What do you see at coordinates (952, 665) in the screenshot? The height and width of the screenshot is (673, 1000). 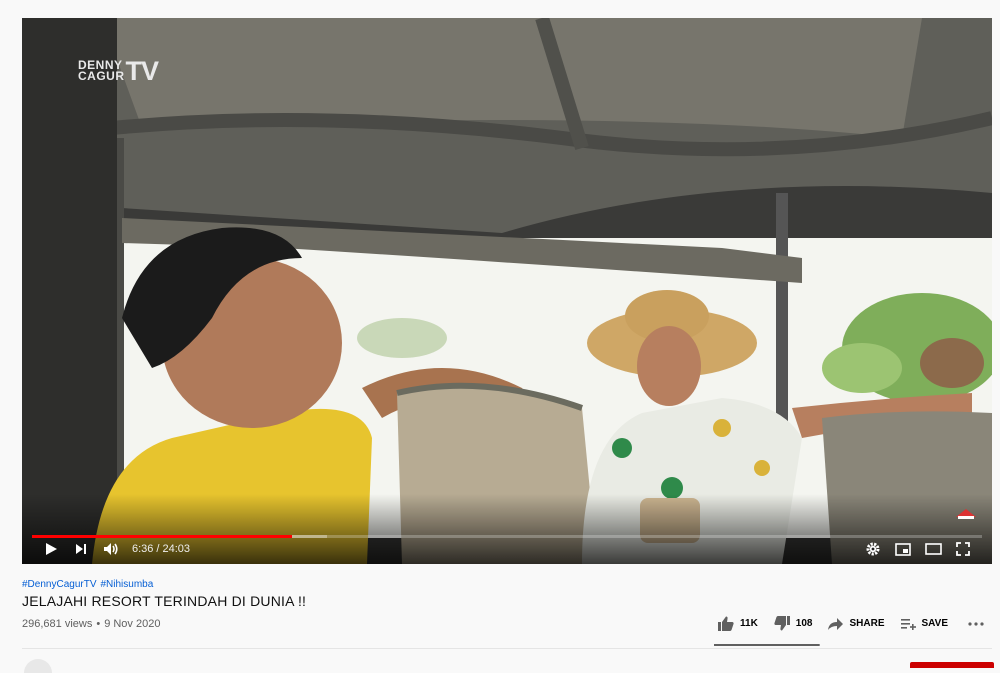 I see `subscribe-button` at bounding box center [952, 665].